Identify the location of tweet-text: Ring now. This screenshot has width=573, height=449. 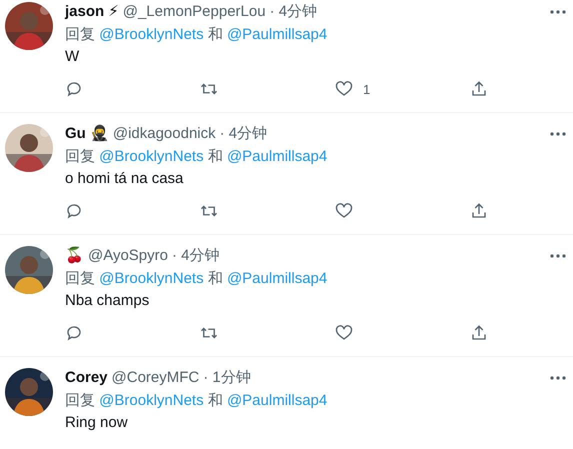
(97, 423).